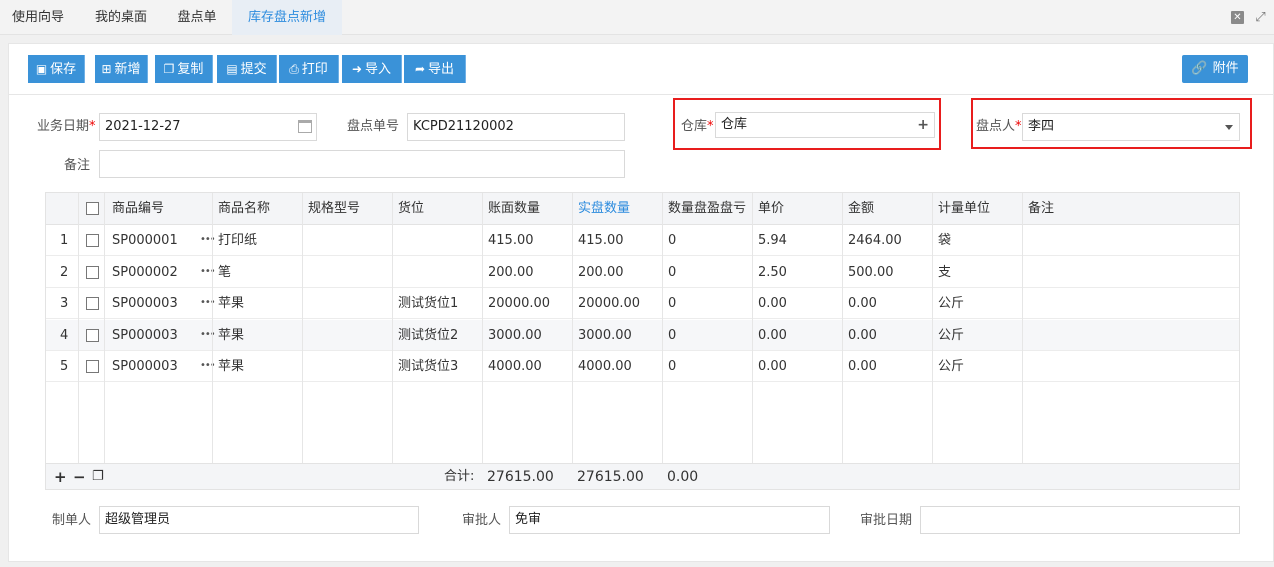  Describe the element at coordinates (513, 366) in the screenshot. I see `row-book-qty: 4000.00` at that location.